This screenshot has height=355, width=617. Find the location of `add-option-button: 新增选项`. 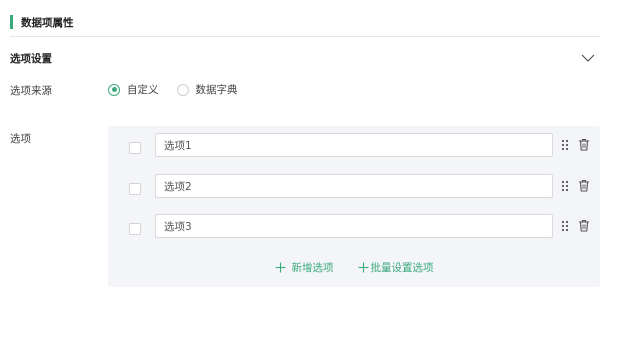

add-option-button: 新增选项 is located at coordinates (304, 267).